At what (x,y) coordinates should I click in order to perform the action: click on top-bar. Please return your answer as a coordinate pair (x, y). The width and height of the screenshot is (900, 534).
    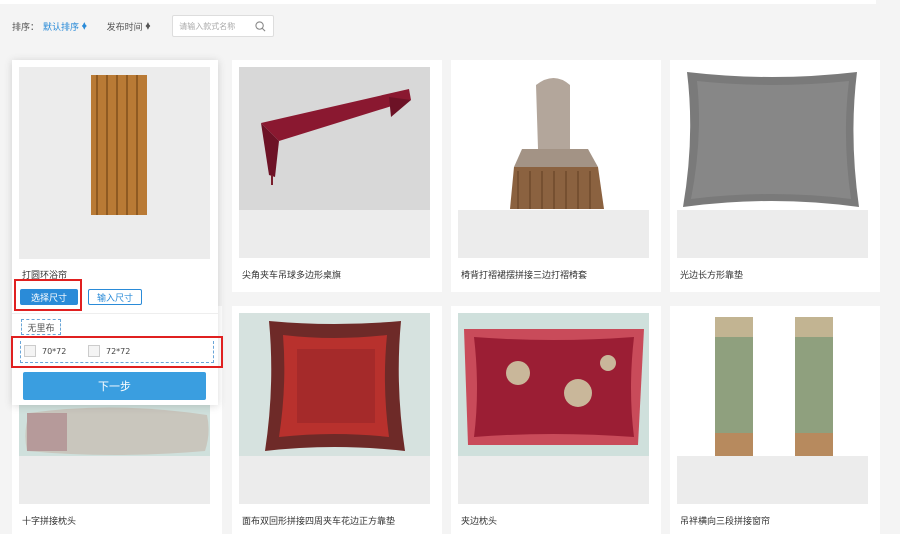
    Looking at the image, I should click on (438, 2).